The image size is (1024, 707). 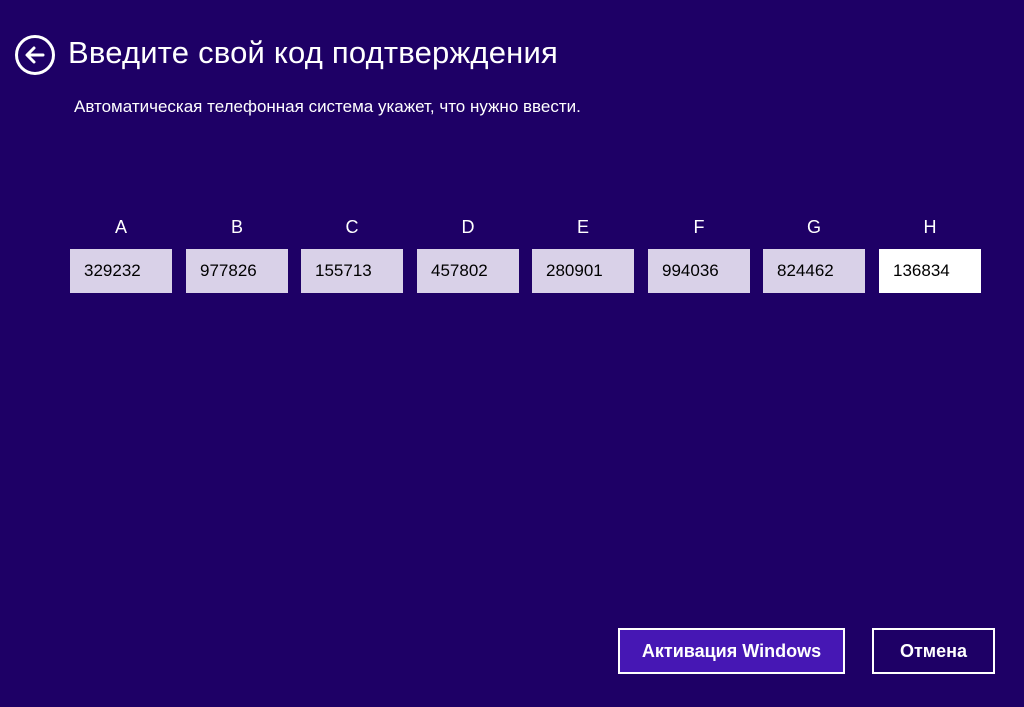 What do you see at coordinates (468, 227) in the screenshot?
I see `code-label: D` at bounding box center [468, 227].